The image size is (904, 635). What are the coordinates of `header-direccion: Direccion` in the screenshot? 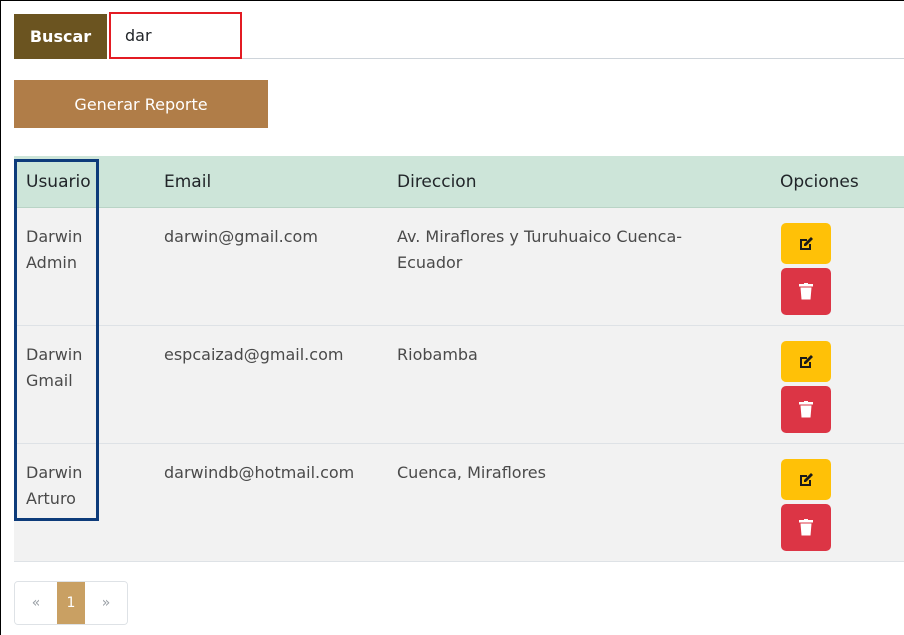 It's located at (437, 181).